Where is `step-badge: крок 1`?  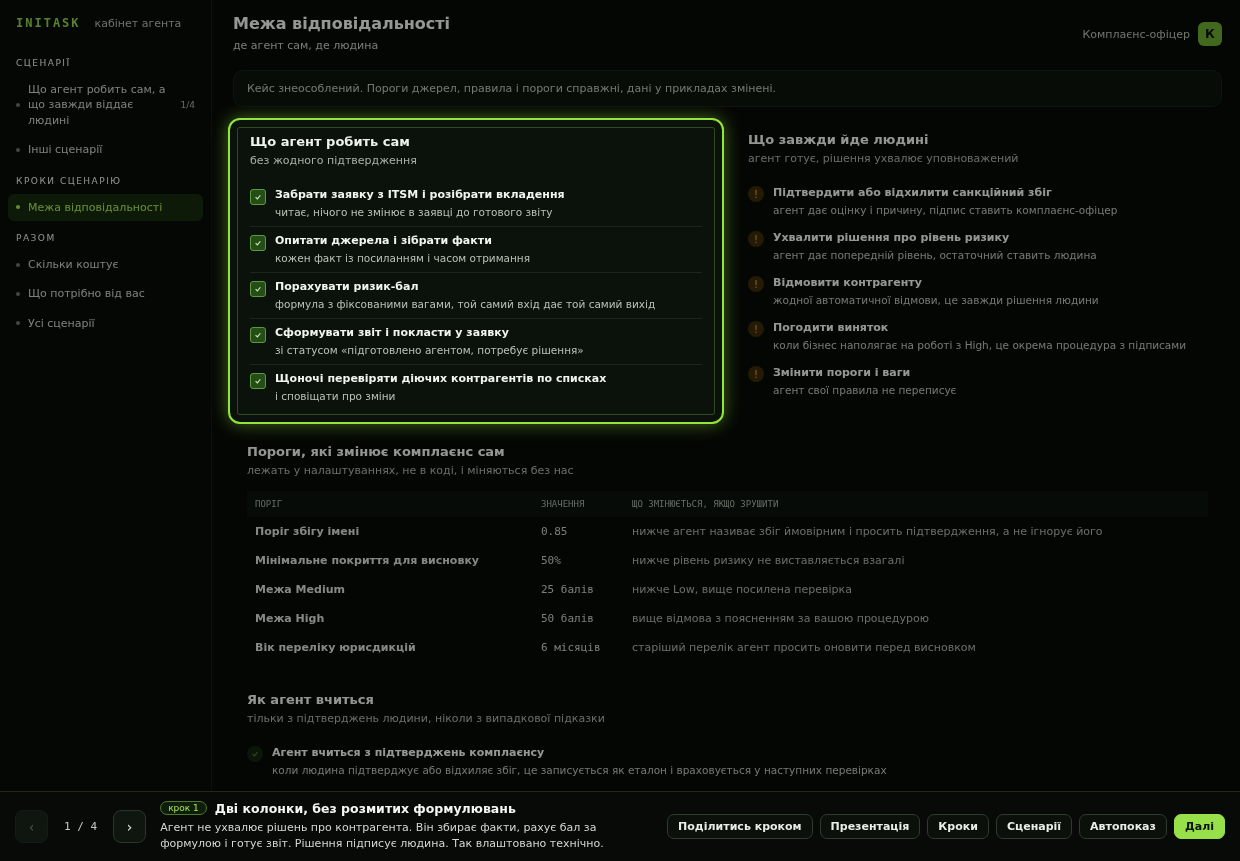
step-badge: крок 1 is located at coordinates (183, 808).